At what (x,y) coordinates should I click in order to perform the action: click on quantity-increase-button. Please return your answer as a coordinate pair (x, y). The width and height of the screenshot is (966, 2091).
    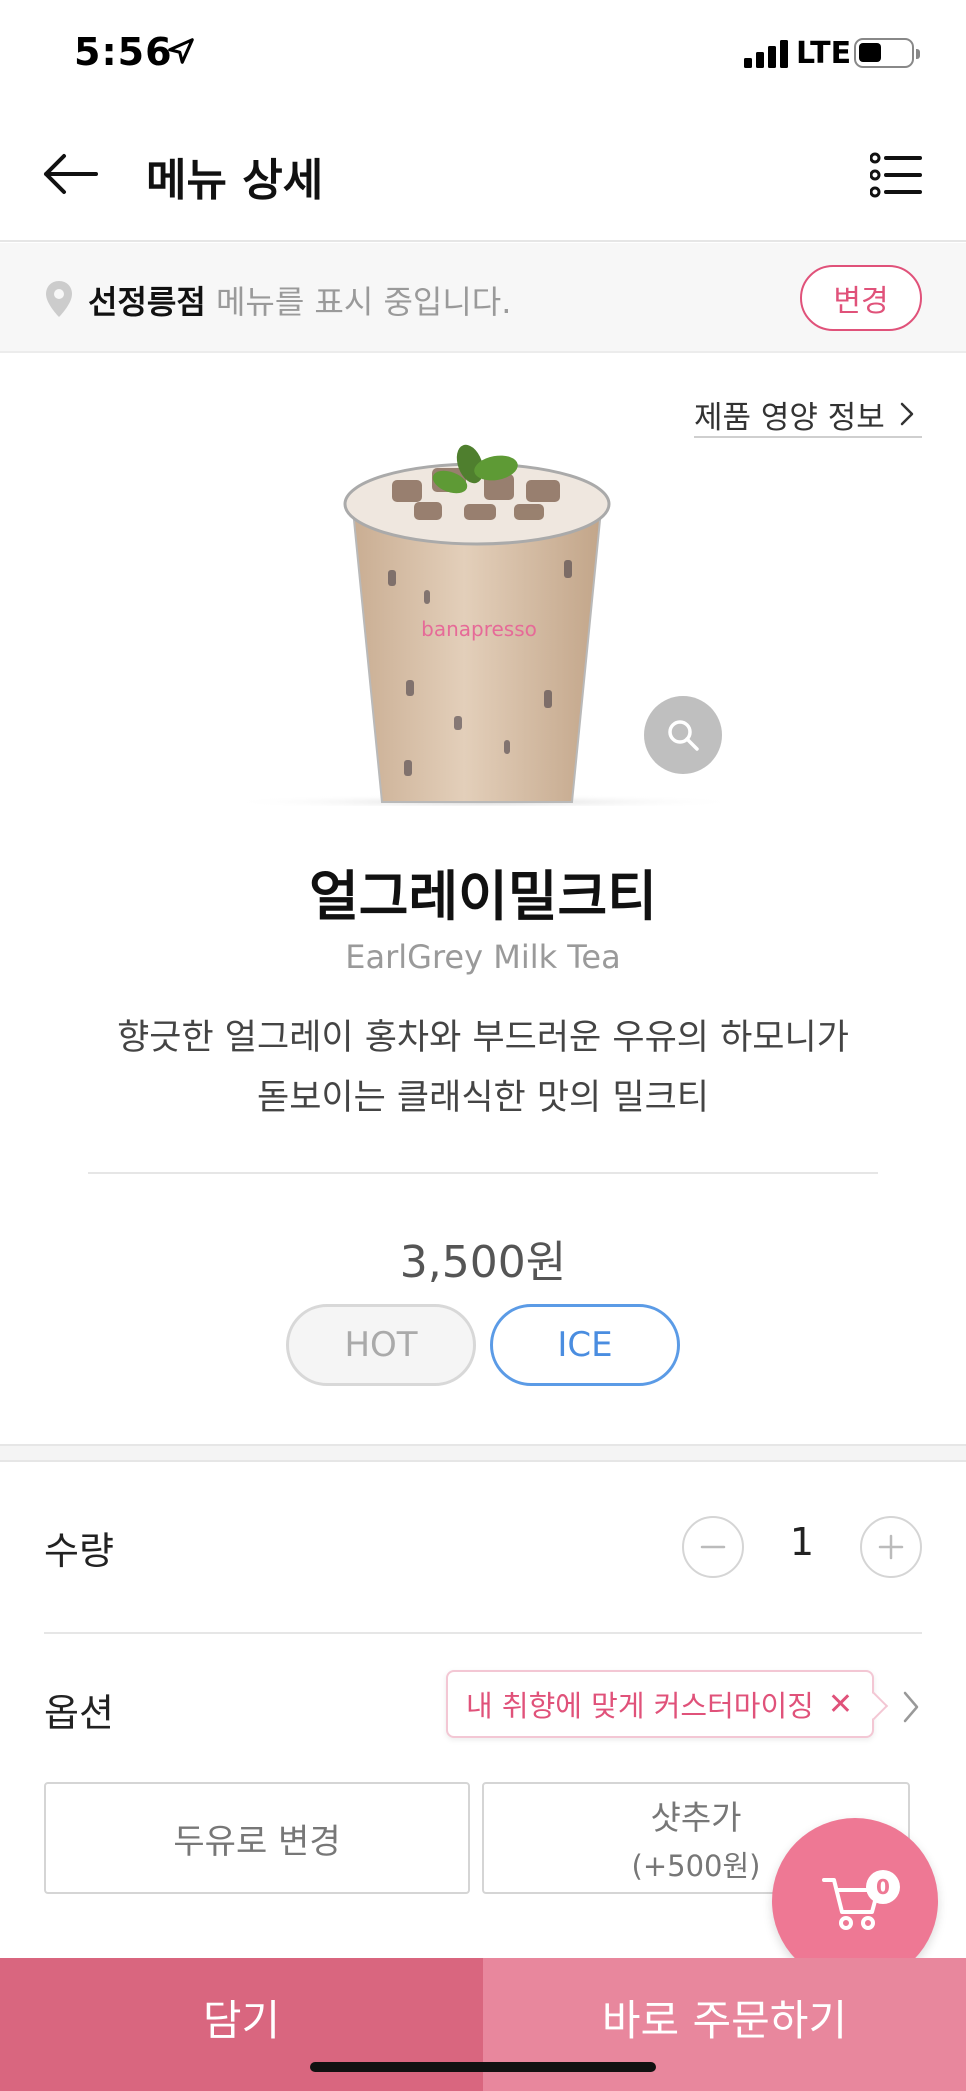
    Looking at the image, I should click on (891, 1547).